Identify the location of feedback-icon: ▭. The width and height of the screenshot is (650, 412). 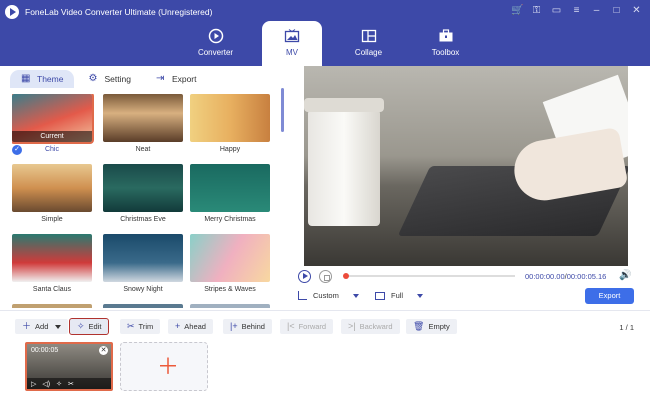
(556, 10).